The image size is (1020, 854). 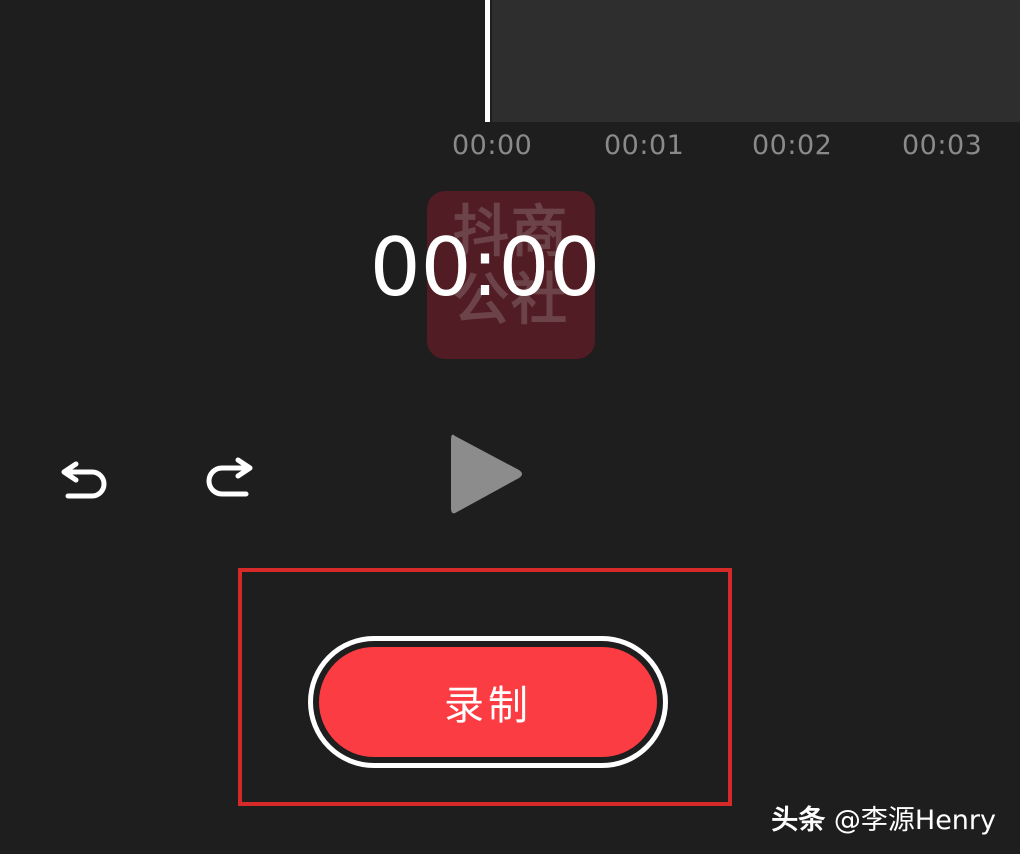 I want to click on credit-author: @李源Henry, so click(x=914, y=820).